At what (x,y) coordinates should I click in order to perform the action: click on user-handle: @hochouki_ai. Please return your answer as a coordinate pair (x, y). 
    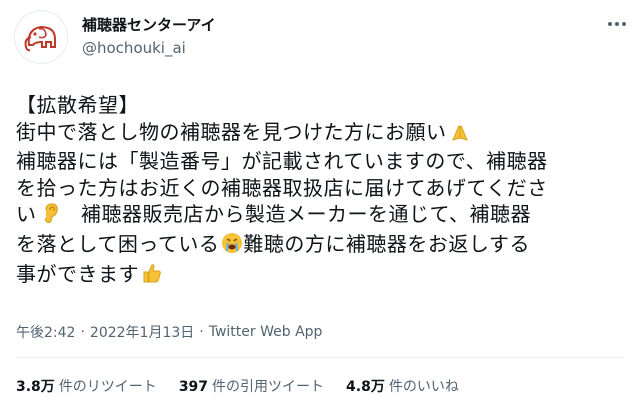
    Looking at the image, I should click on (149, 48).